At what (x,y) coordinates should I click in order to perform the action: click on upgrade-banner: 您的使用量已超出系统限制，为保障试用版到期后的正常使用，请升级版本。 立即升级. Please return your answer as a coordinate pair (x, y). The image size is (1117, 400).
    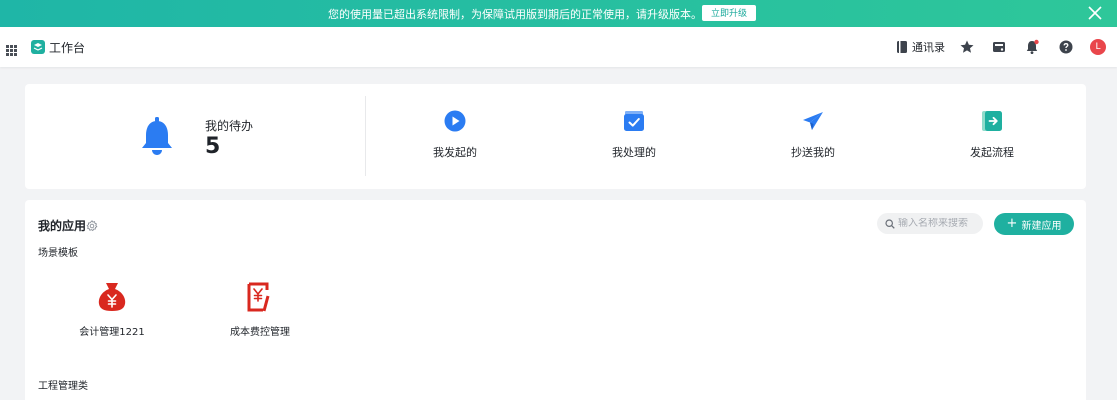
    Looking at the image, I should click on (558, 13).